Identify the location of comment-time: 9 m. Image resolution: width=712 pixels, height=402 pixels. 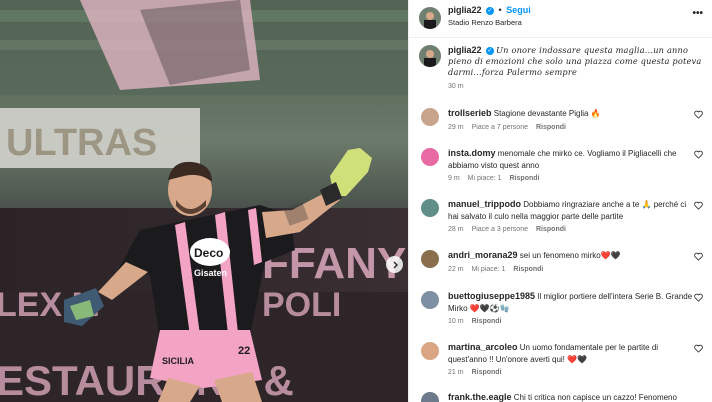
(454, 178).